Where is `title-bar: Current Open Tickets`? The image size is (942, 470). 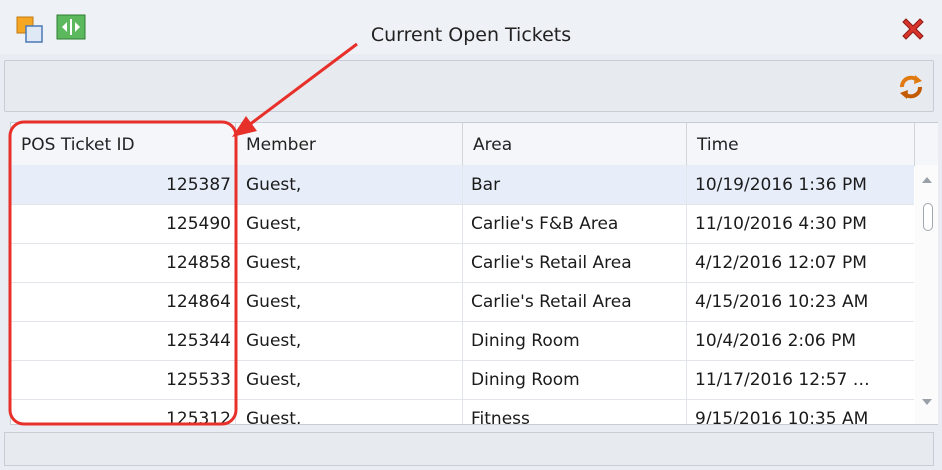 title-bar: Current Open Tickets is located at coordinates (471, 27).